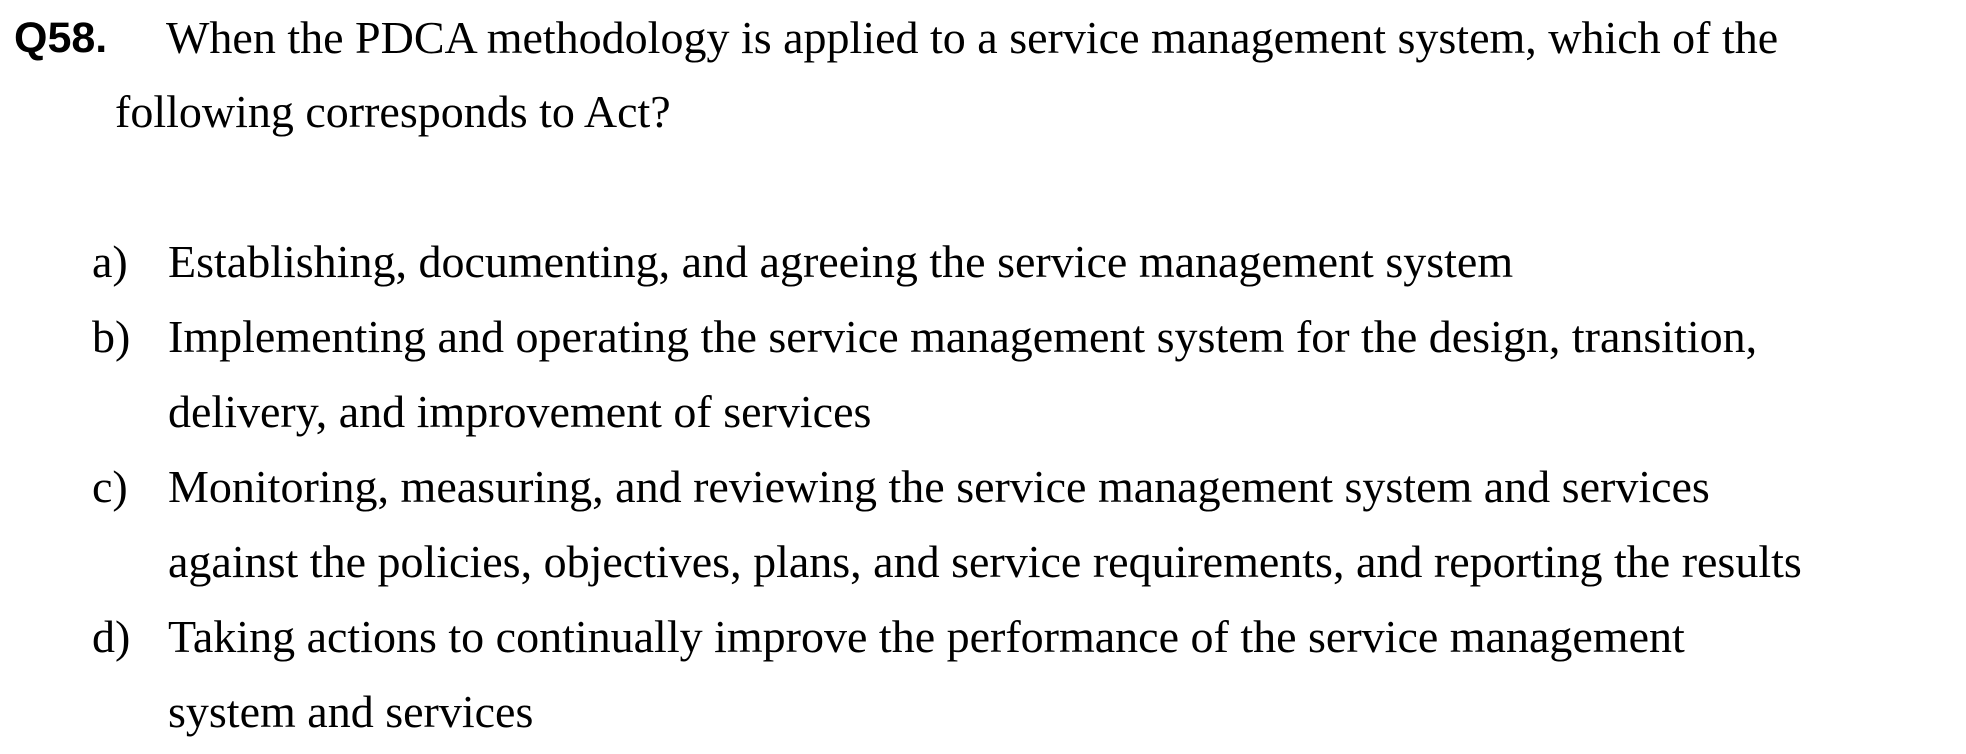 The image size is (1966, 754). I want to click on option-c-letter: c), so click(110, 486).